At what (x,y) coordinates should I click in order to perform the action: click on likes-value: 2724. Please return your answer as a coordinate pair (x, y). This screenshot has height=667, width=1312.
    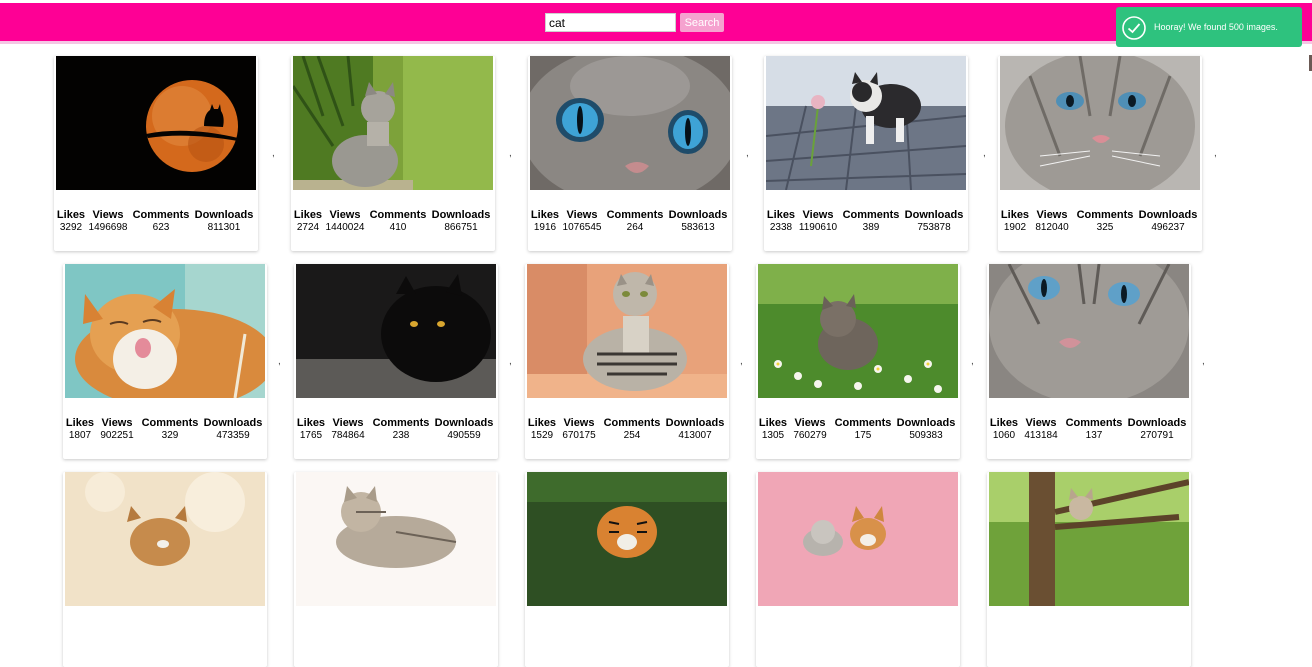
    Looking at the image, I should click on (308, 227).